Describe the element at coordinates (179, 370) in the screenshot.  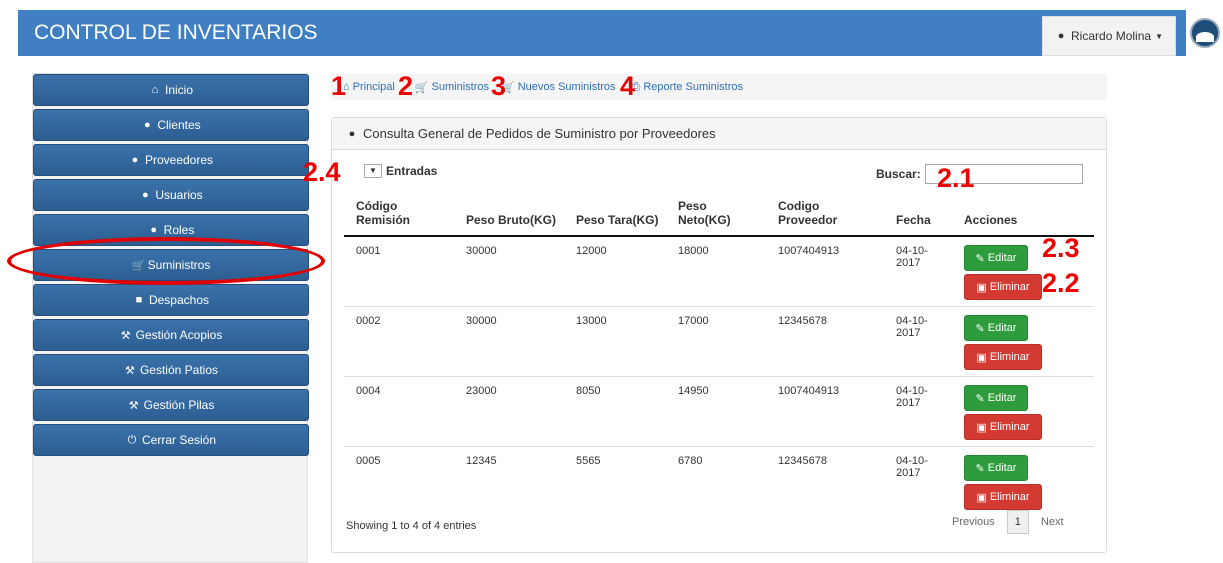
I see `sidebar-item-label: Gestión Patios` at that location.